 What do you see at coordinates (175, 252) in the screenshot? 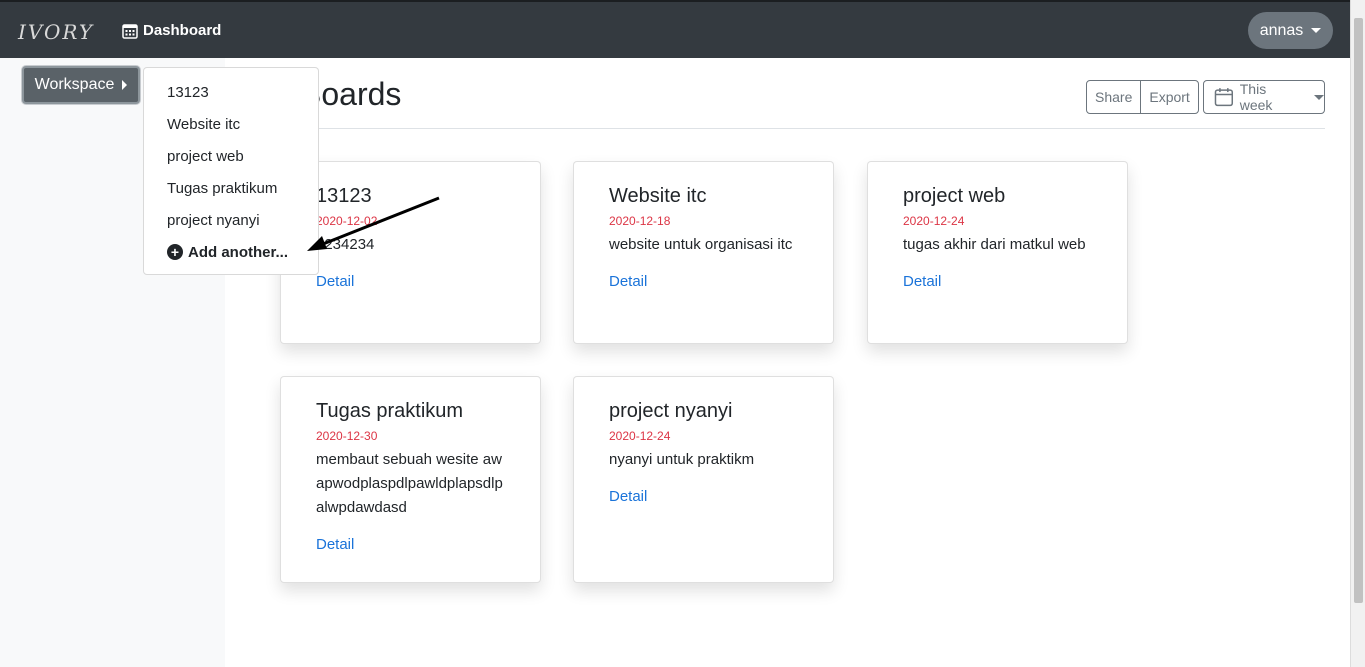
I see `plus-circle-icon: +` at bounding box center [175, 252].